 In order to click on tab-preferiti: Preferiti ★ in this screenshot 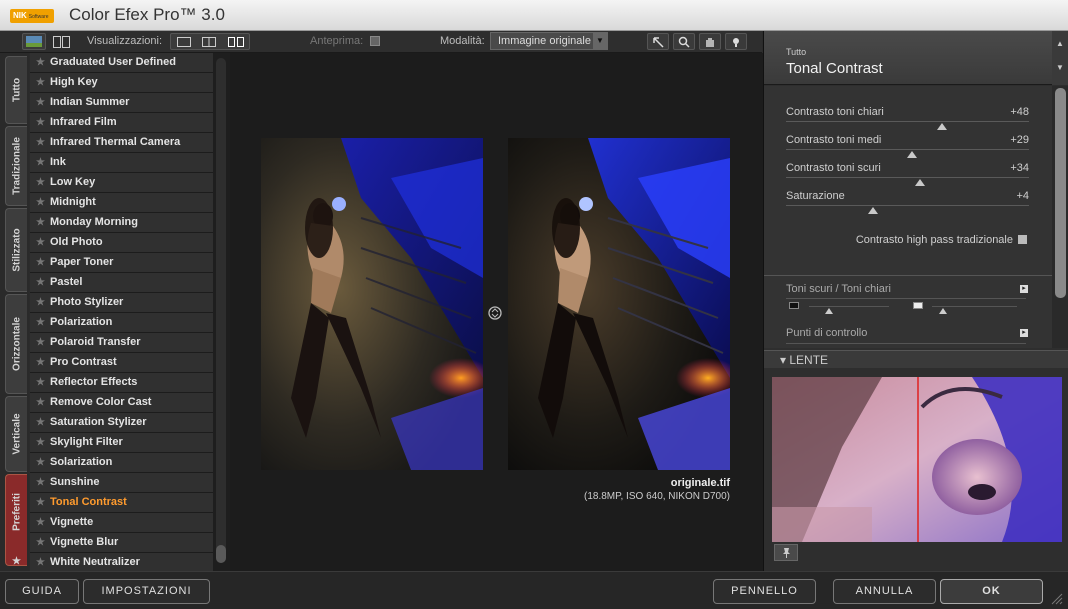, I will do `click(16, 520)`.